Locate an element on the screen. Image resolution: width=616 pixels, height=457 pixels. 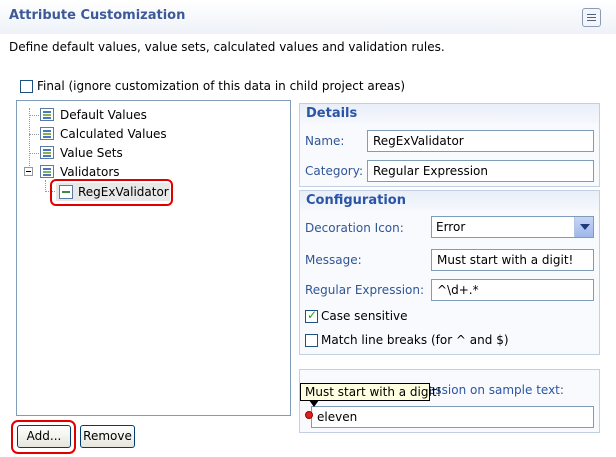
collapse-button is located at coordinates (591, 17).